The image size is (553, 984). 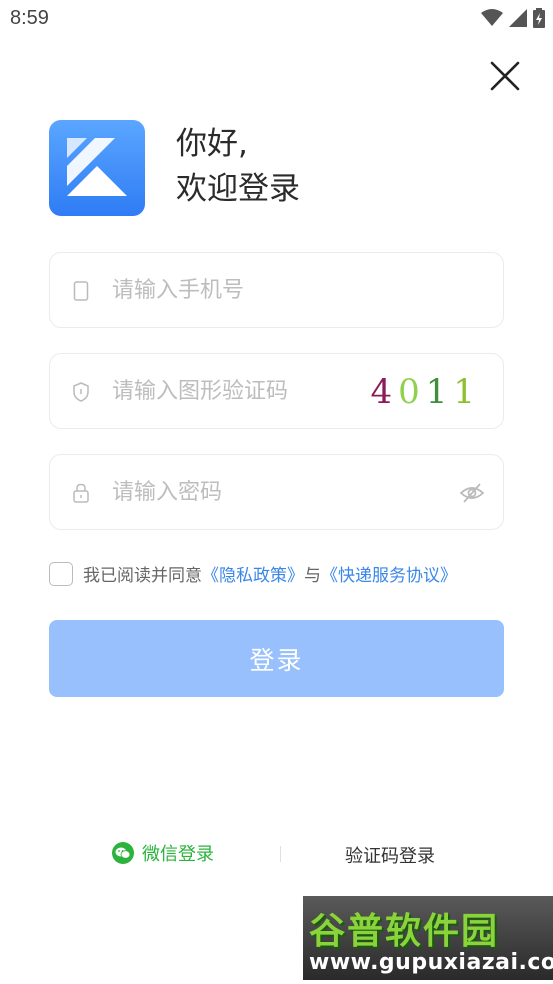 What do you see at coordinates (81, 493) in the screenshot?
I see `lock-icon` at bounding box center [81, 493].